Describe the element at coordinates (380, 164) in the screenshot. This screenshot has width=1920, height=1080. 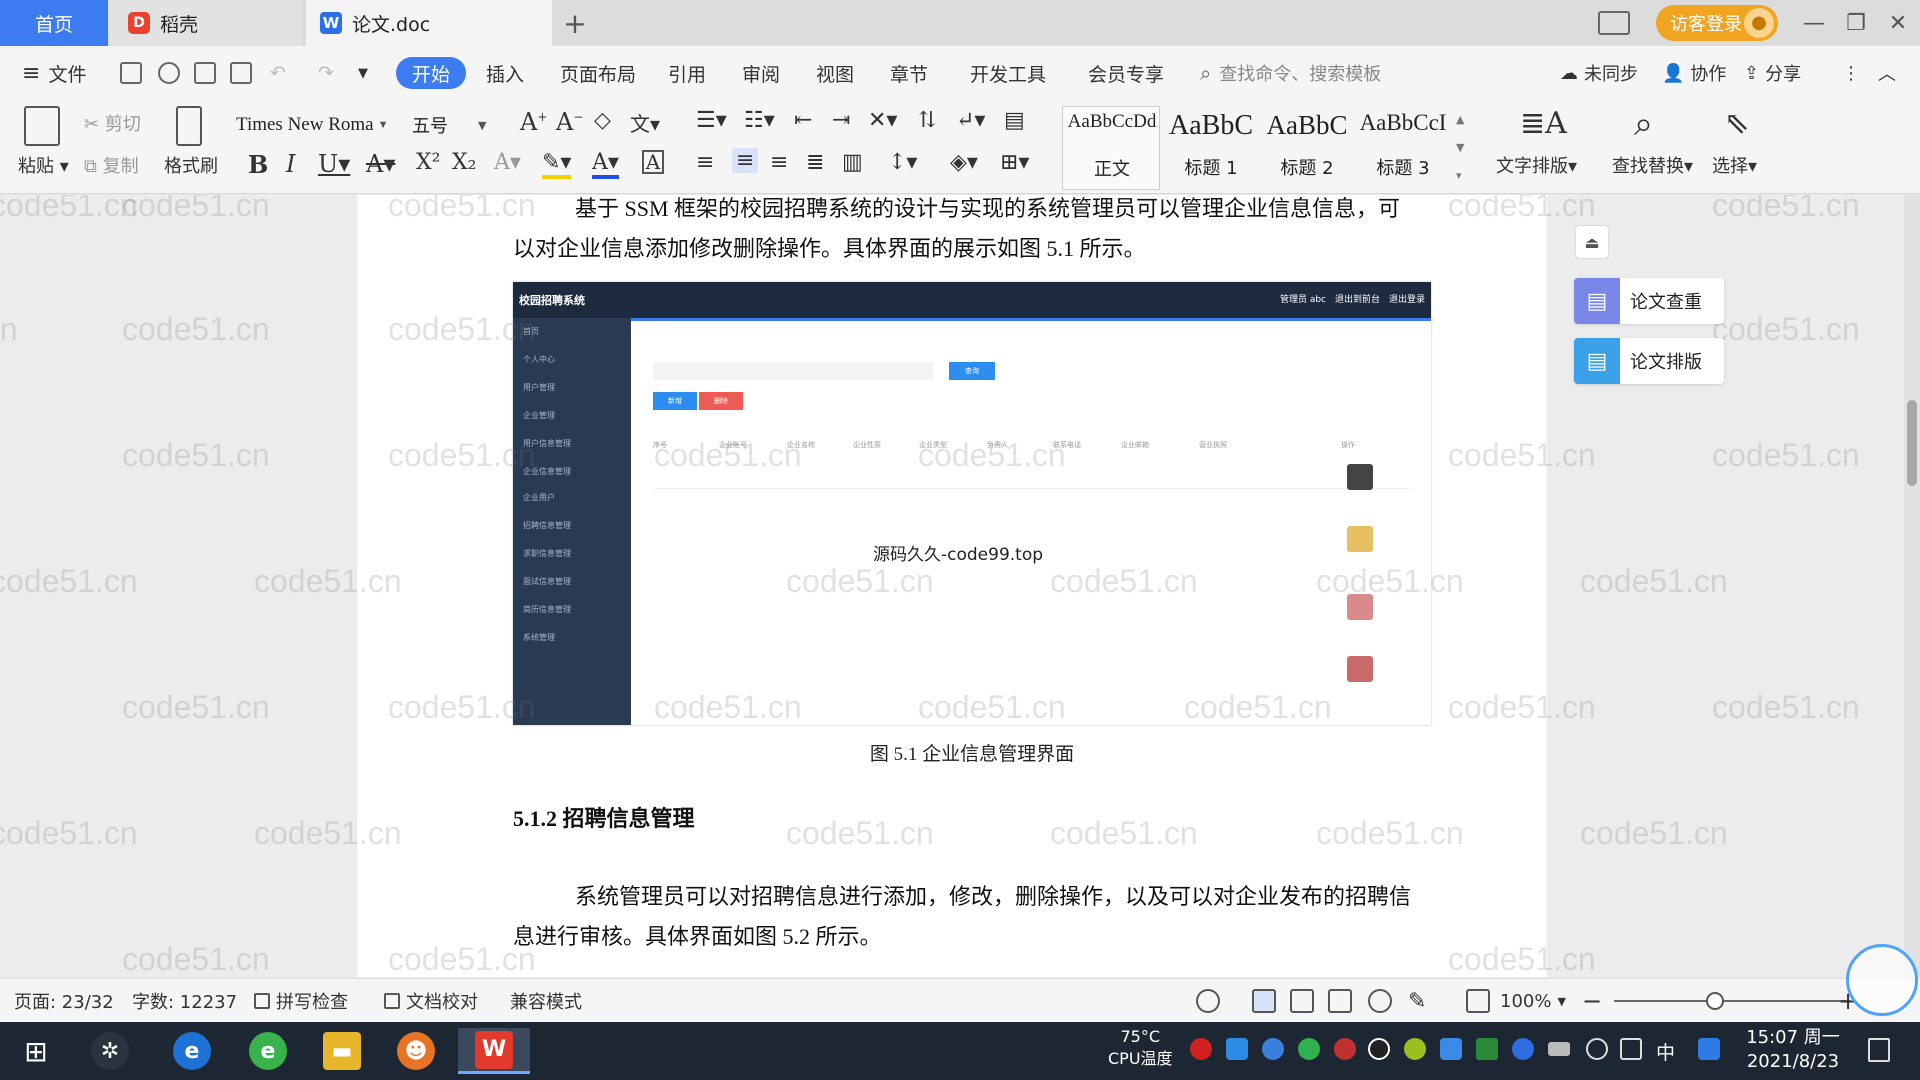
I see `strikethrough-icon: A▾` at that location.